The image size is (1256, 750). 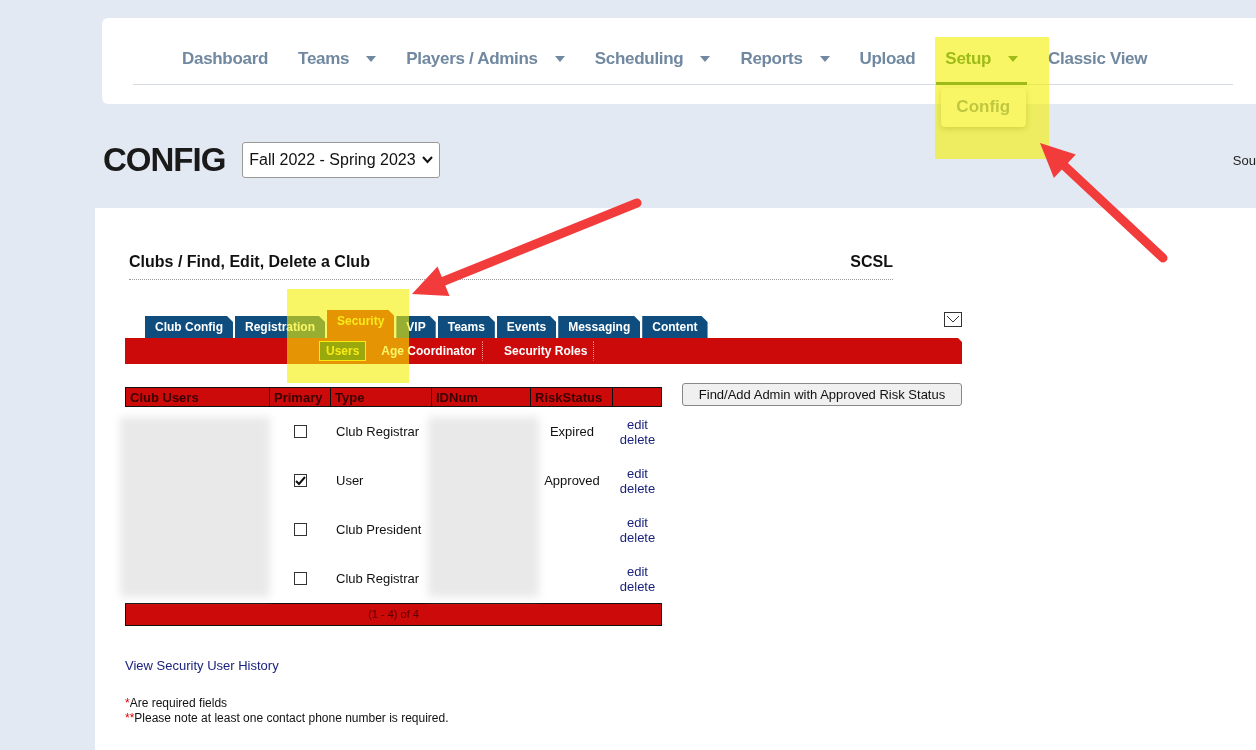 What do you see at coordinates (341, 160) in the screenshot?
I see `season-select: Fall 2022 - Spring 2023` at bounding box center [341, 160].